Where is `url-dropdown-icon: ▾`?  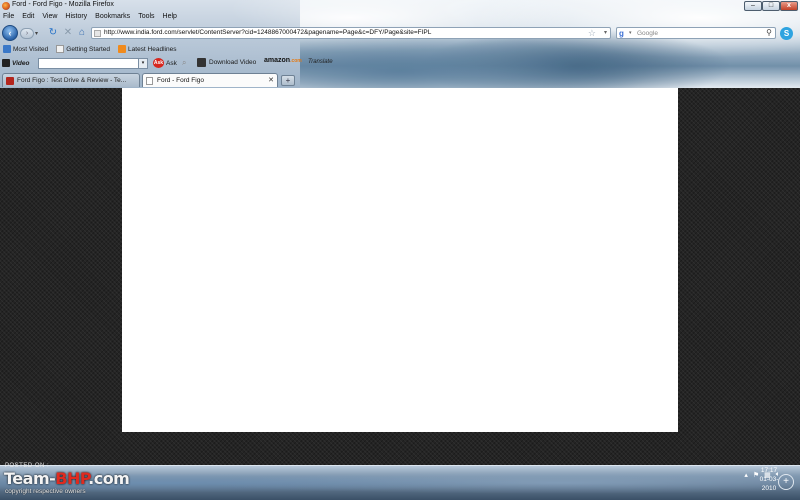 url-dropdown-icon: ▾ is located at coordinates (605, 32).